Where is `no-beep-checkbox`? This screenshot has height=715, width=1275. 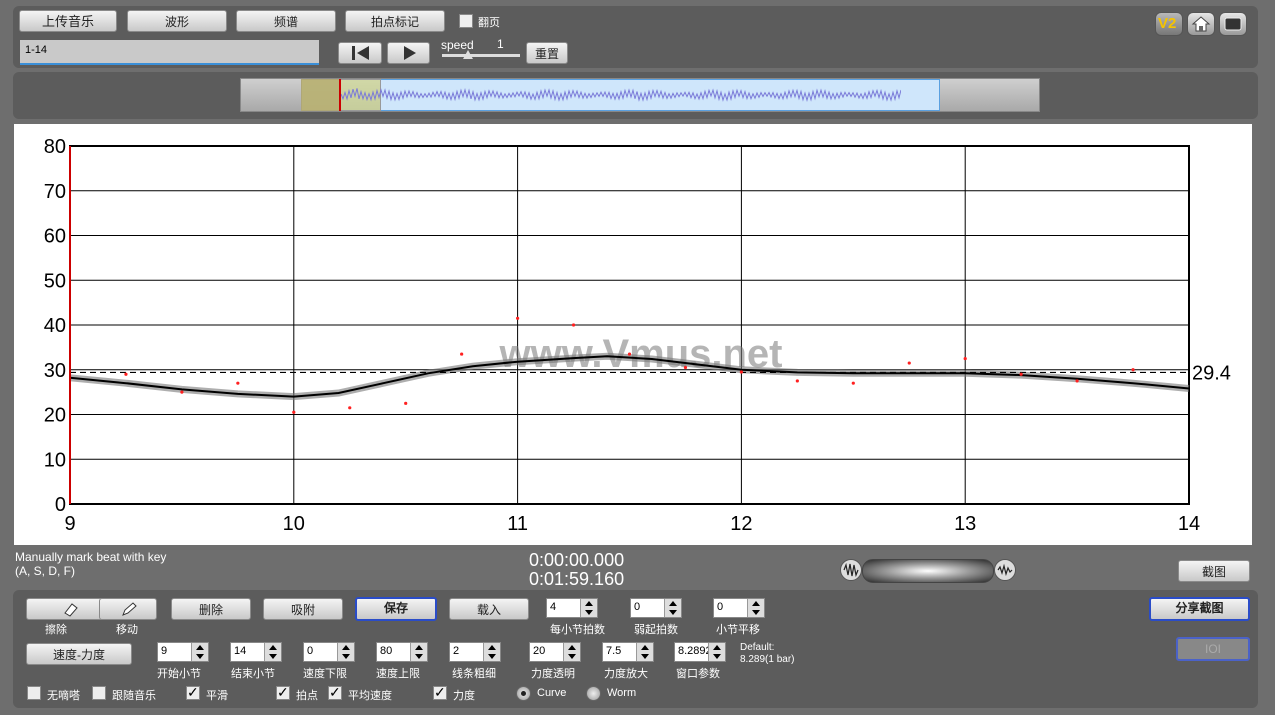 no-beep-checkbox is located at coordinates (34, 693).